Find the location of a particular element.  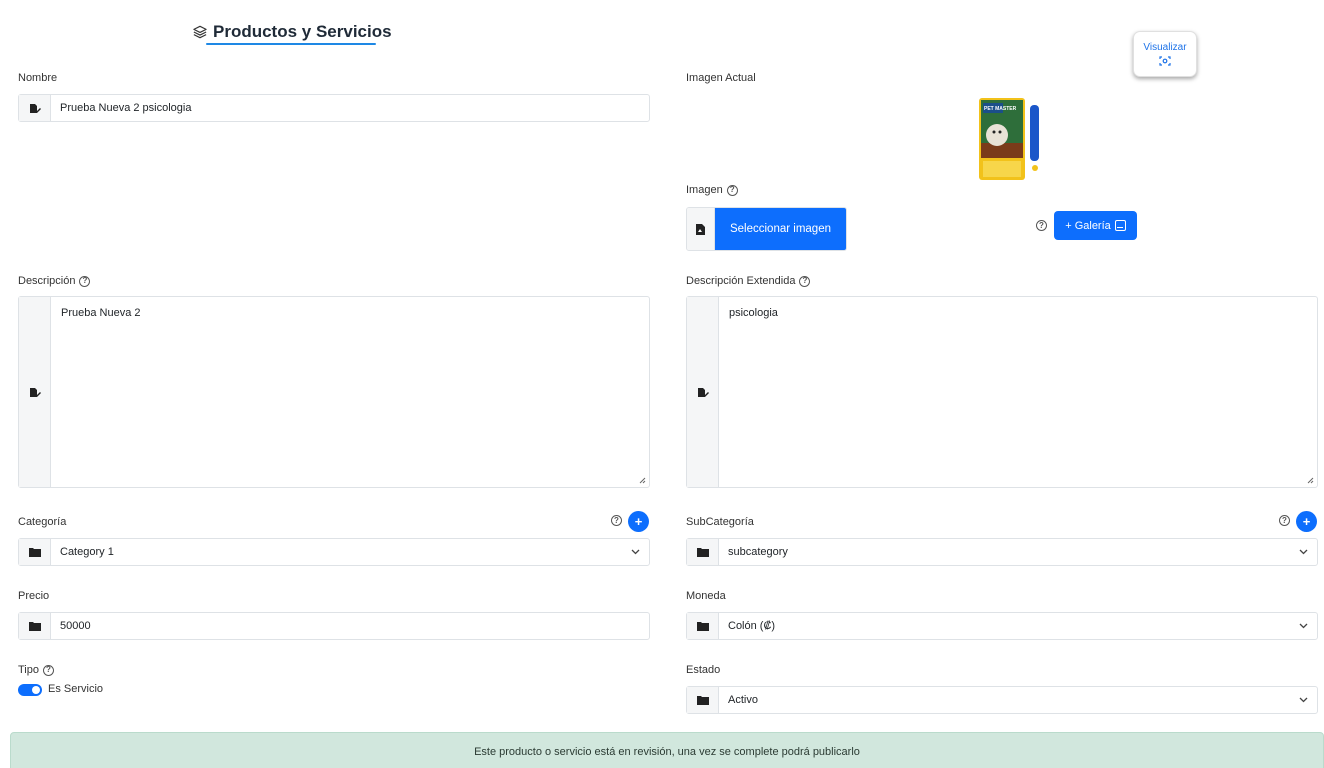

imagen-label-text: Imagen is located at coordinates (704, 190).